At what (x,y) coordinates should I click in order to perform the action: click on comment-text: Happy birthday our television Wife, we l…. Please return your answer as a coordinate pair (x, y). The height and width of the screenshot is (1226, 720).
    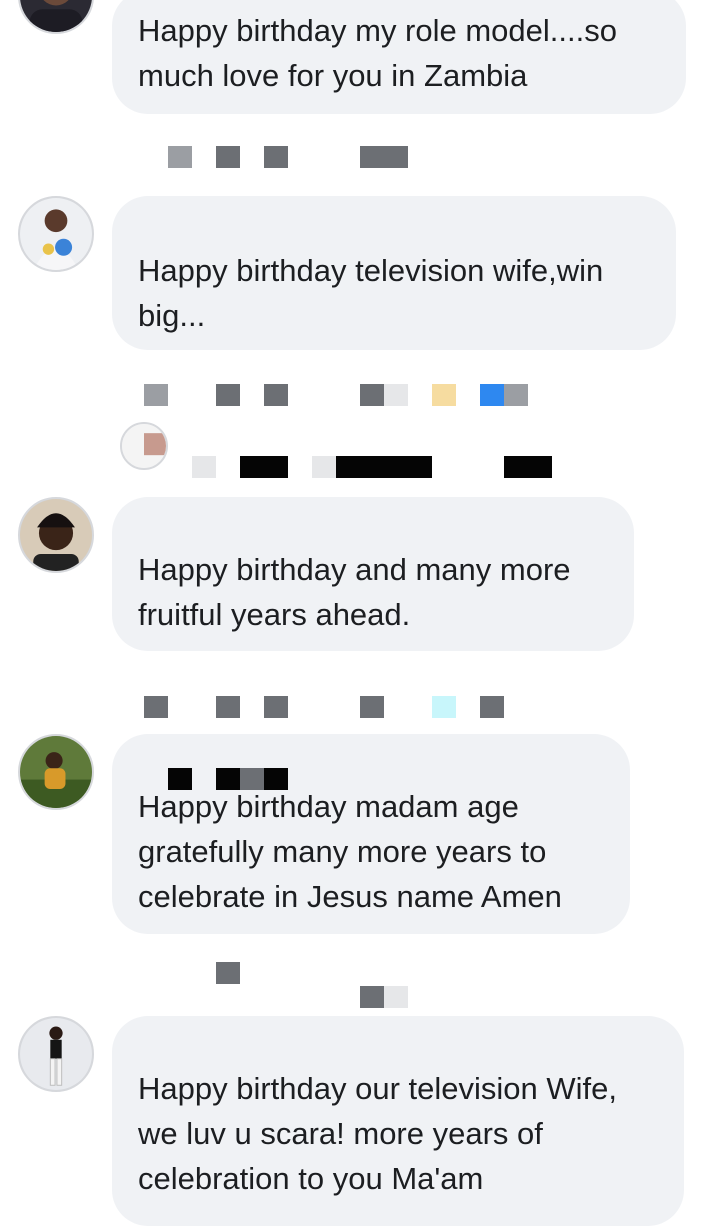
    Looking at the image, I should click on (378, 1133).